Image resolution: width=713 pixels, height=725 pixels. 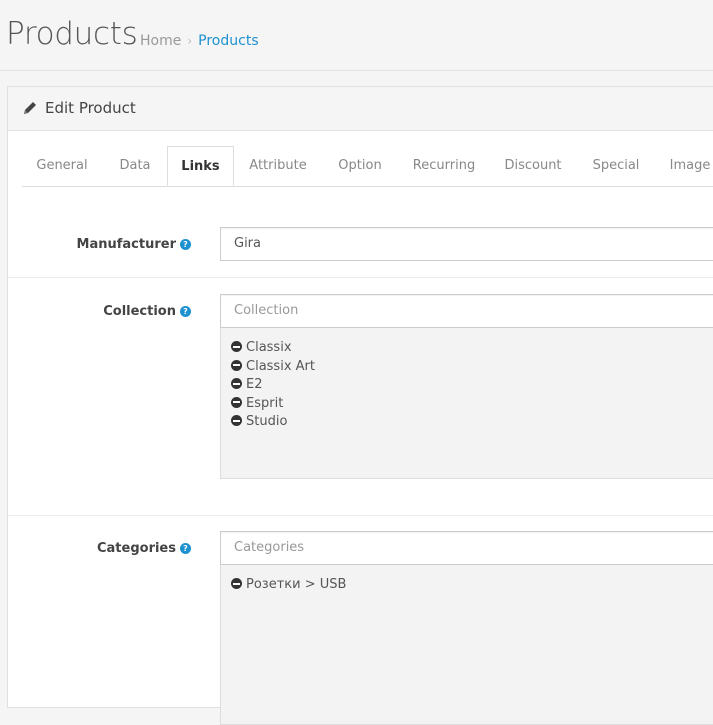 What do you see at coordinates (466, 244) in the screenshot?
I see `manufacturer-input: Gira` at bounding box center [466, 244].